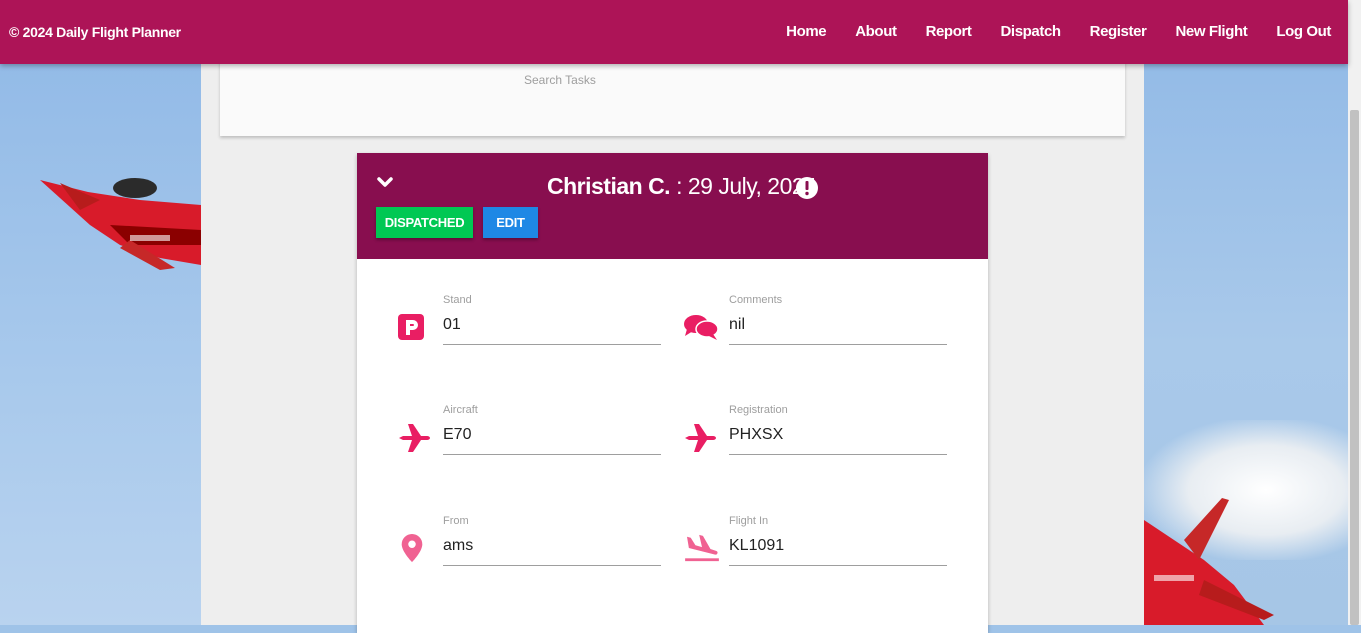 The height and width of the screenshot is (633, 1361). Describe the element at coordinates (749, 521) in the screenshot. I see `flight-in-label: Flight In` at that location.